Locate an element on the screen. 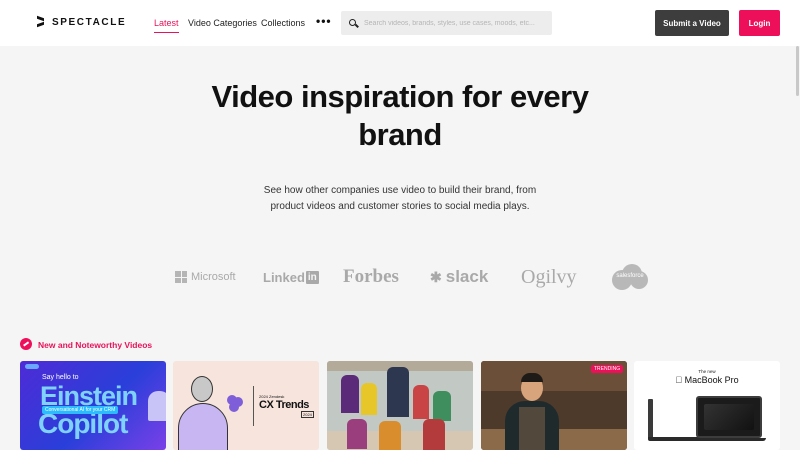 The height and width of the screenshot is (450, 800). submit-video-button: Submit a Video is located at coordinates (692, 23).